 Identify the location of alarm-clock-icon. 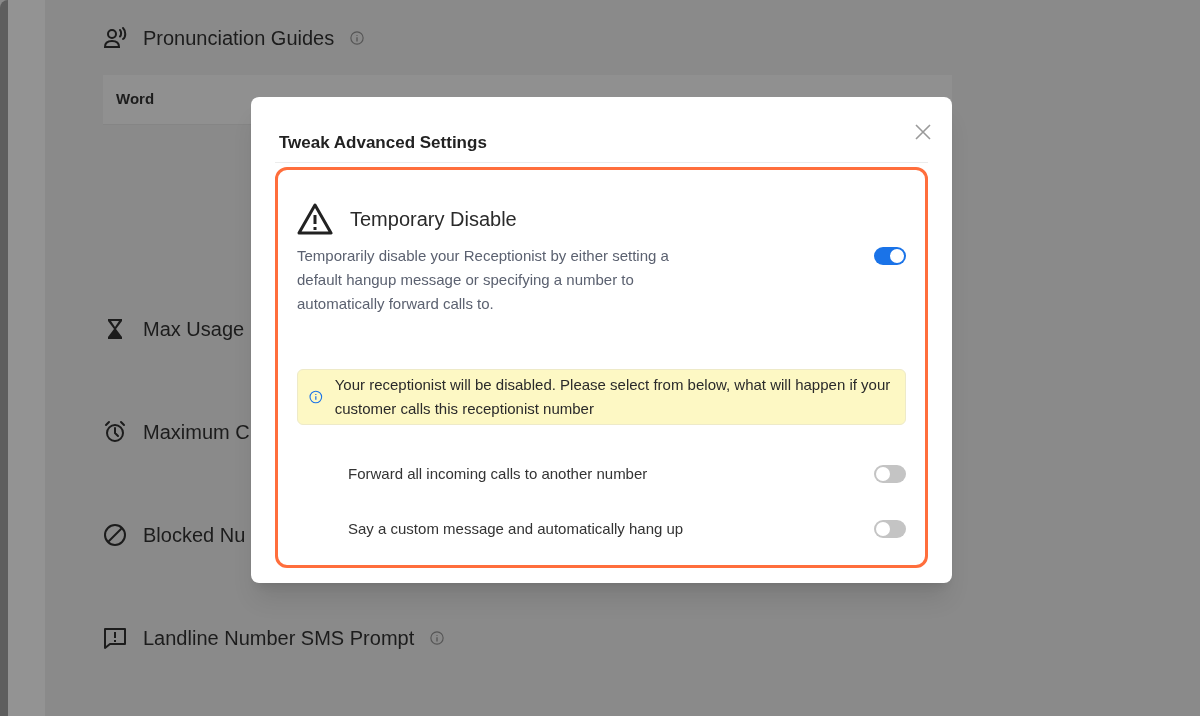
(115, 432).